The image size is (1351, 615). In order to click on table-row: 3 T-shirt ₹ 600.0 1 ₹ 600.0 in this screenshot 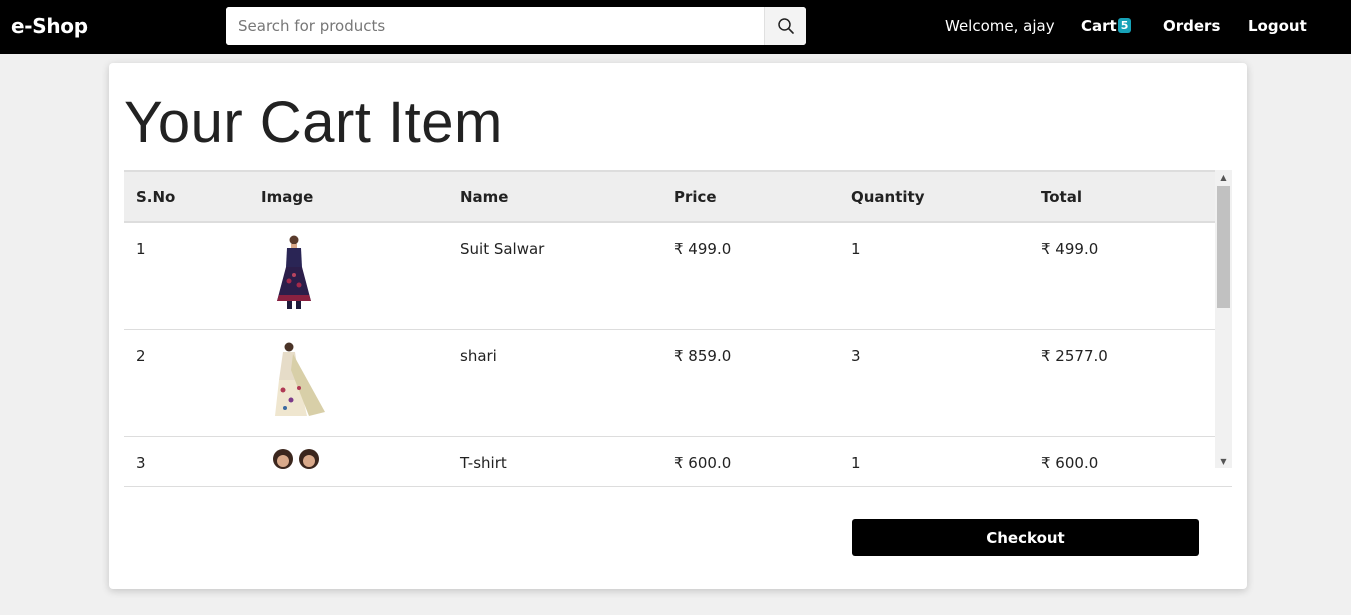, I will do `click(669, 460)`.